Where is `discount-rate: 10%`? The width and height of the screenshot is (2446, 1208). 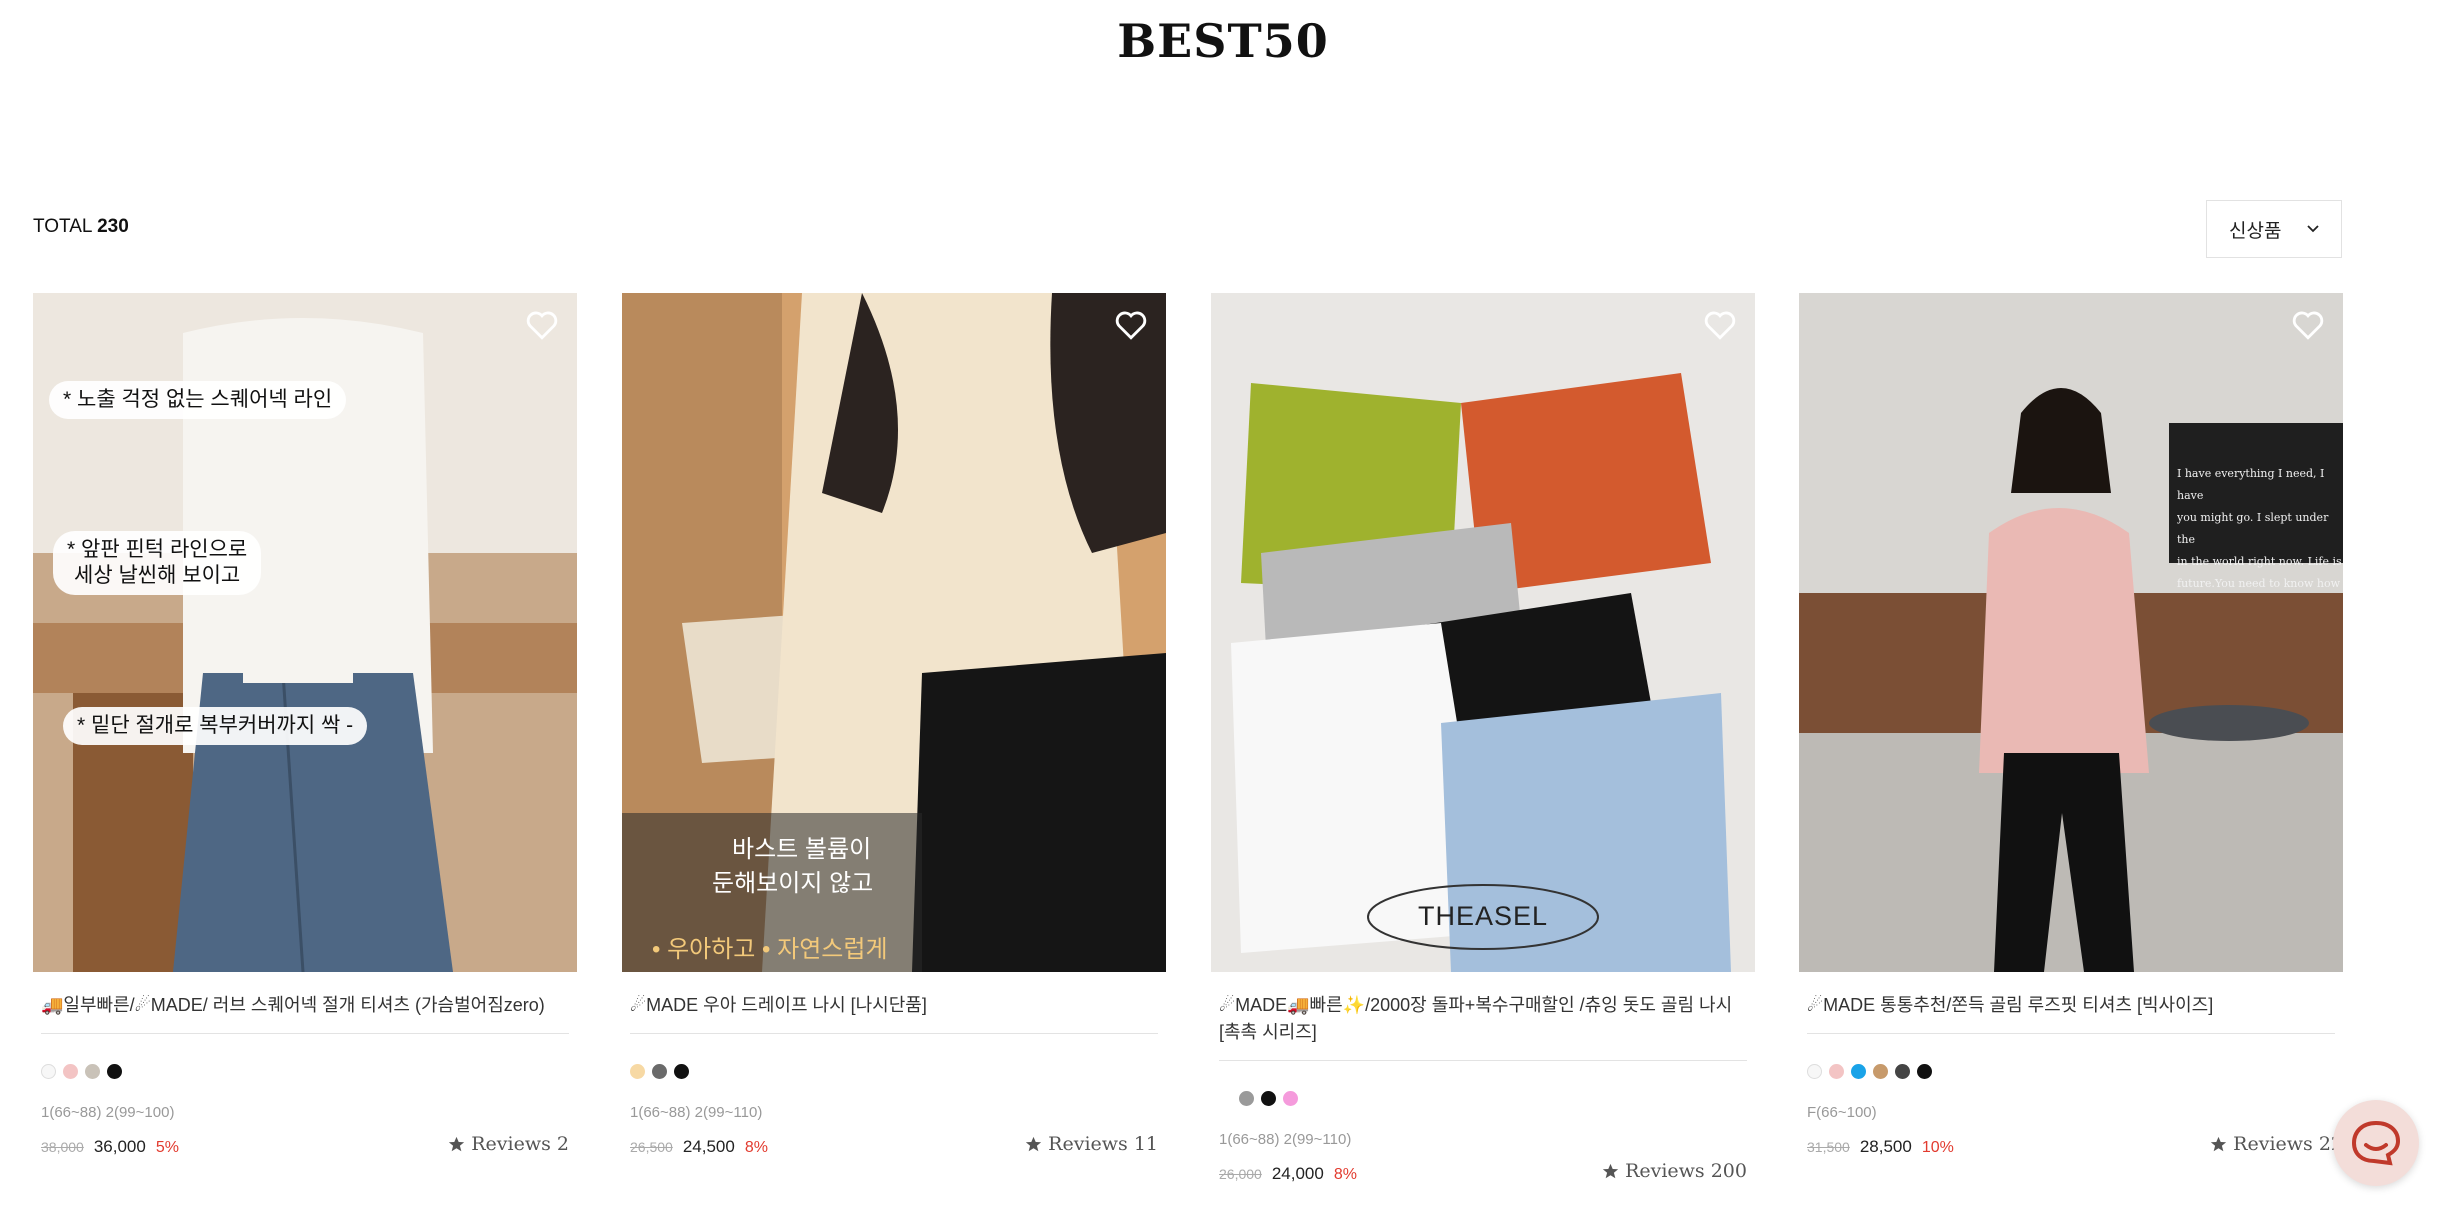 discount-rate: 10% is located at coordinates (1937, 1147).